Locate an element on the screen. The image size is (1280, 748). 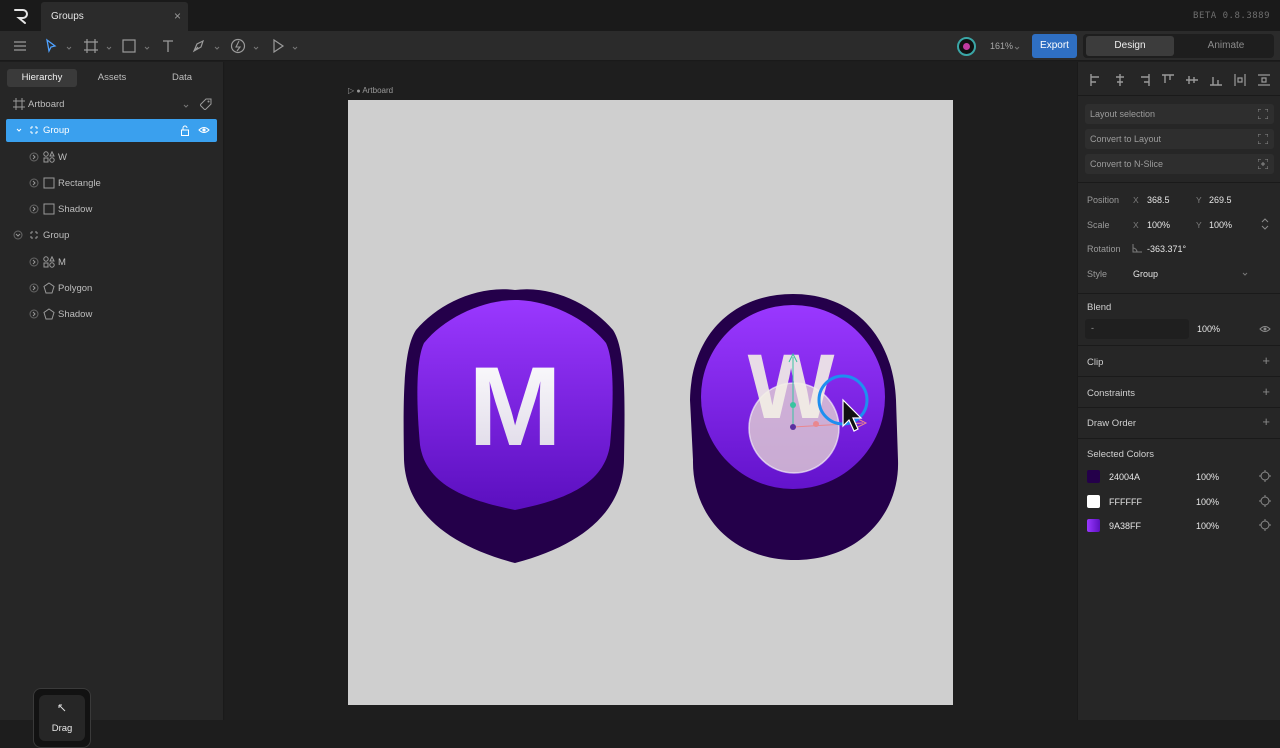
drag-mode-button: Drag is located at coordinates (62, 718).